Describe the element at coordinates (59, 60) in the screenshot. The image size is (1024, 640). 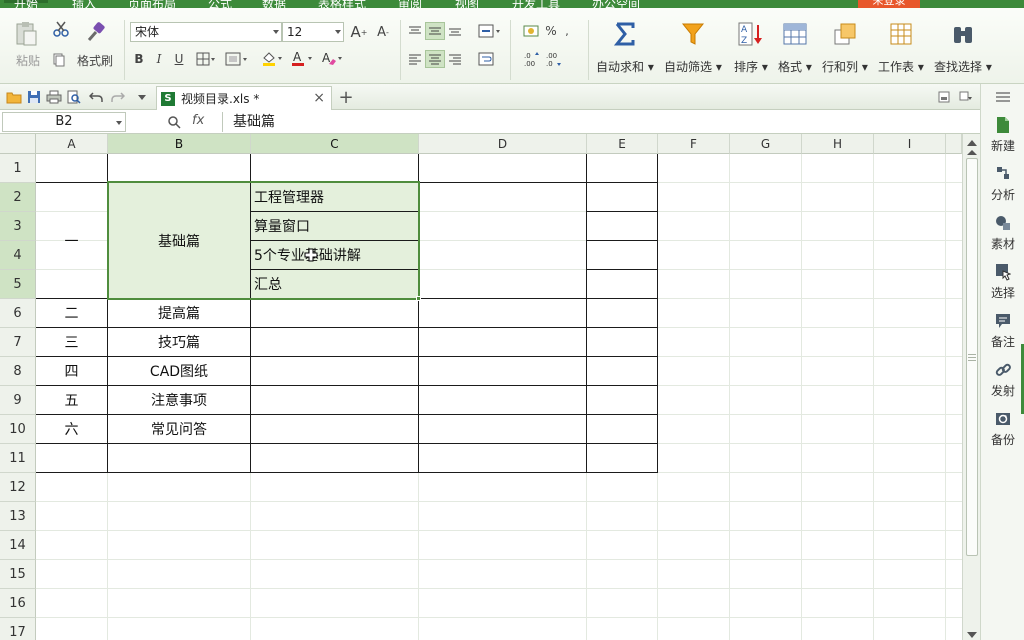
I see `copy-icon` at that location.